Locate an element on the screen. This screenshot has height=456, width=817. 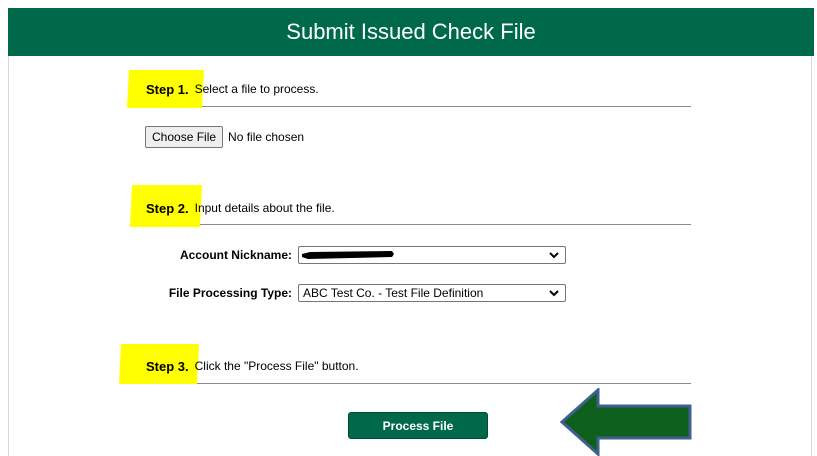
file-input: Choose File No file chosen is located at coordinates (224, 137).